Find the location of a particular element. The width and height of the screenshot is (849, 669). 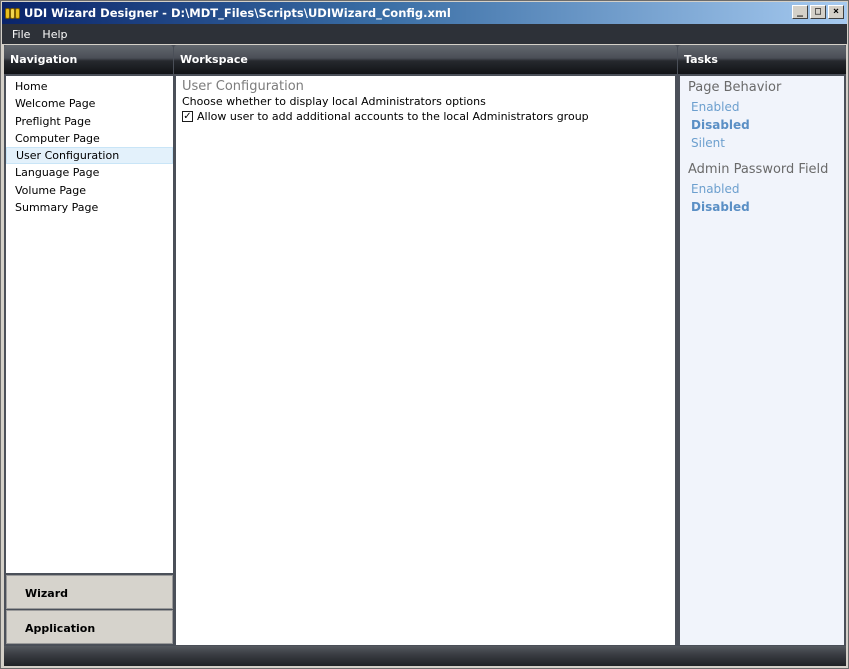

close-button: × is located at coordinates (836, 12).